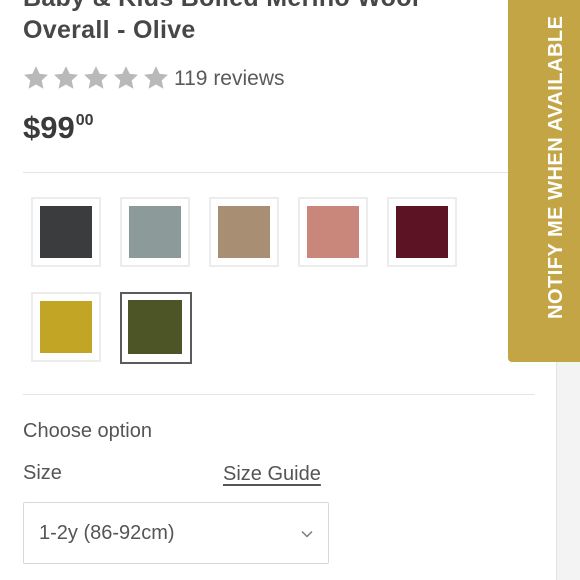  Describe the element at coordinates (272, 474) in the screenshot. I see `size-guide-link: Size Guide` at that location.